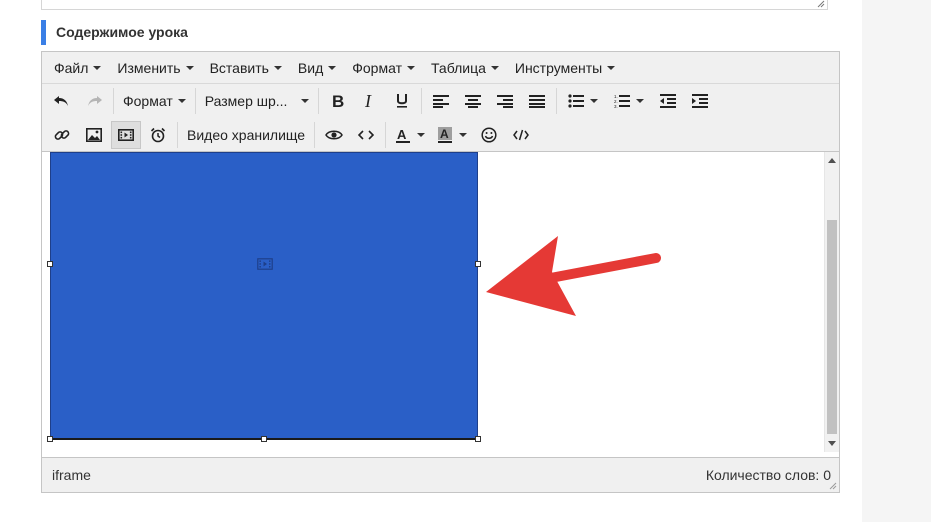 Image resolution: width=931 pixels, height=522 pixels. I want to click on scroll-down-arrow-icon, so click(832, 443).